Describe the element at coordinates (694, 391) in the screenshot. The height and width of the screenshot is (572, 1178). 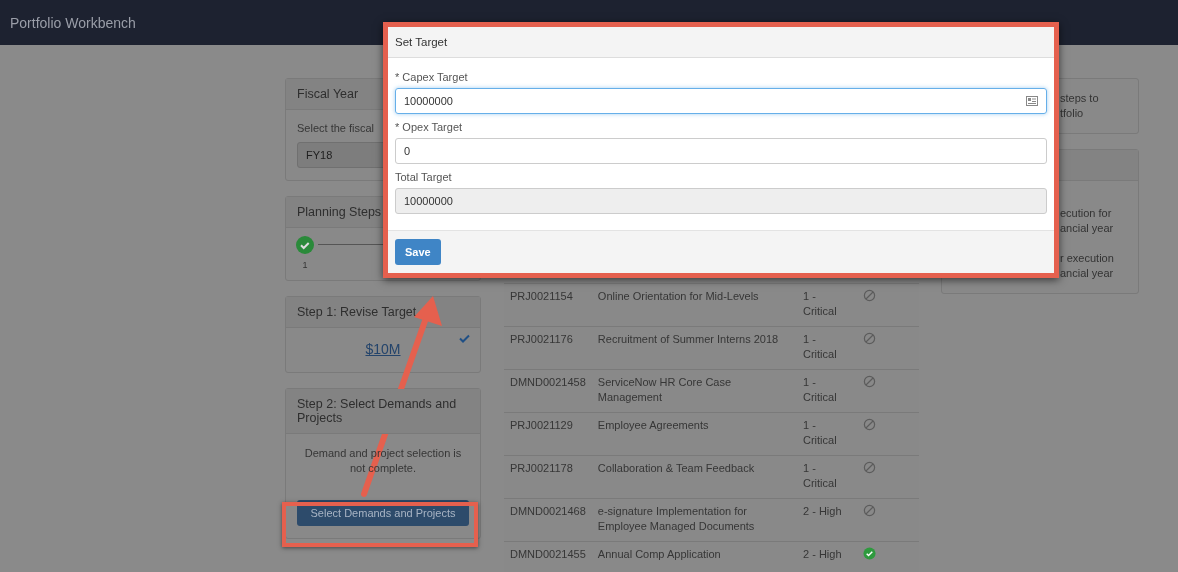
I see `table-cell: ServiceNow HR Core Case Management` at that location.